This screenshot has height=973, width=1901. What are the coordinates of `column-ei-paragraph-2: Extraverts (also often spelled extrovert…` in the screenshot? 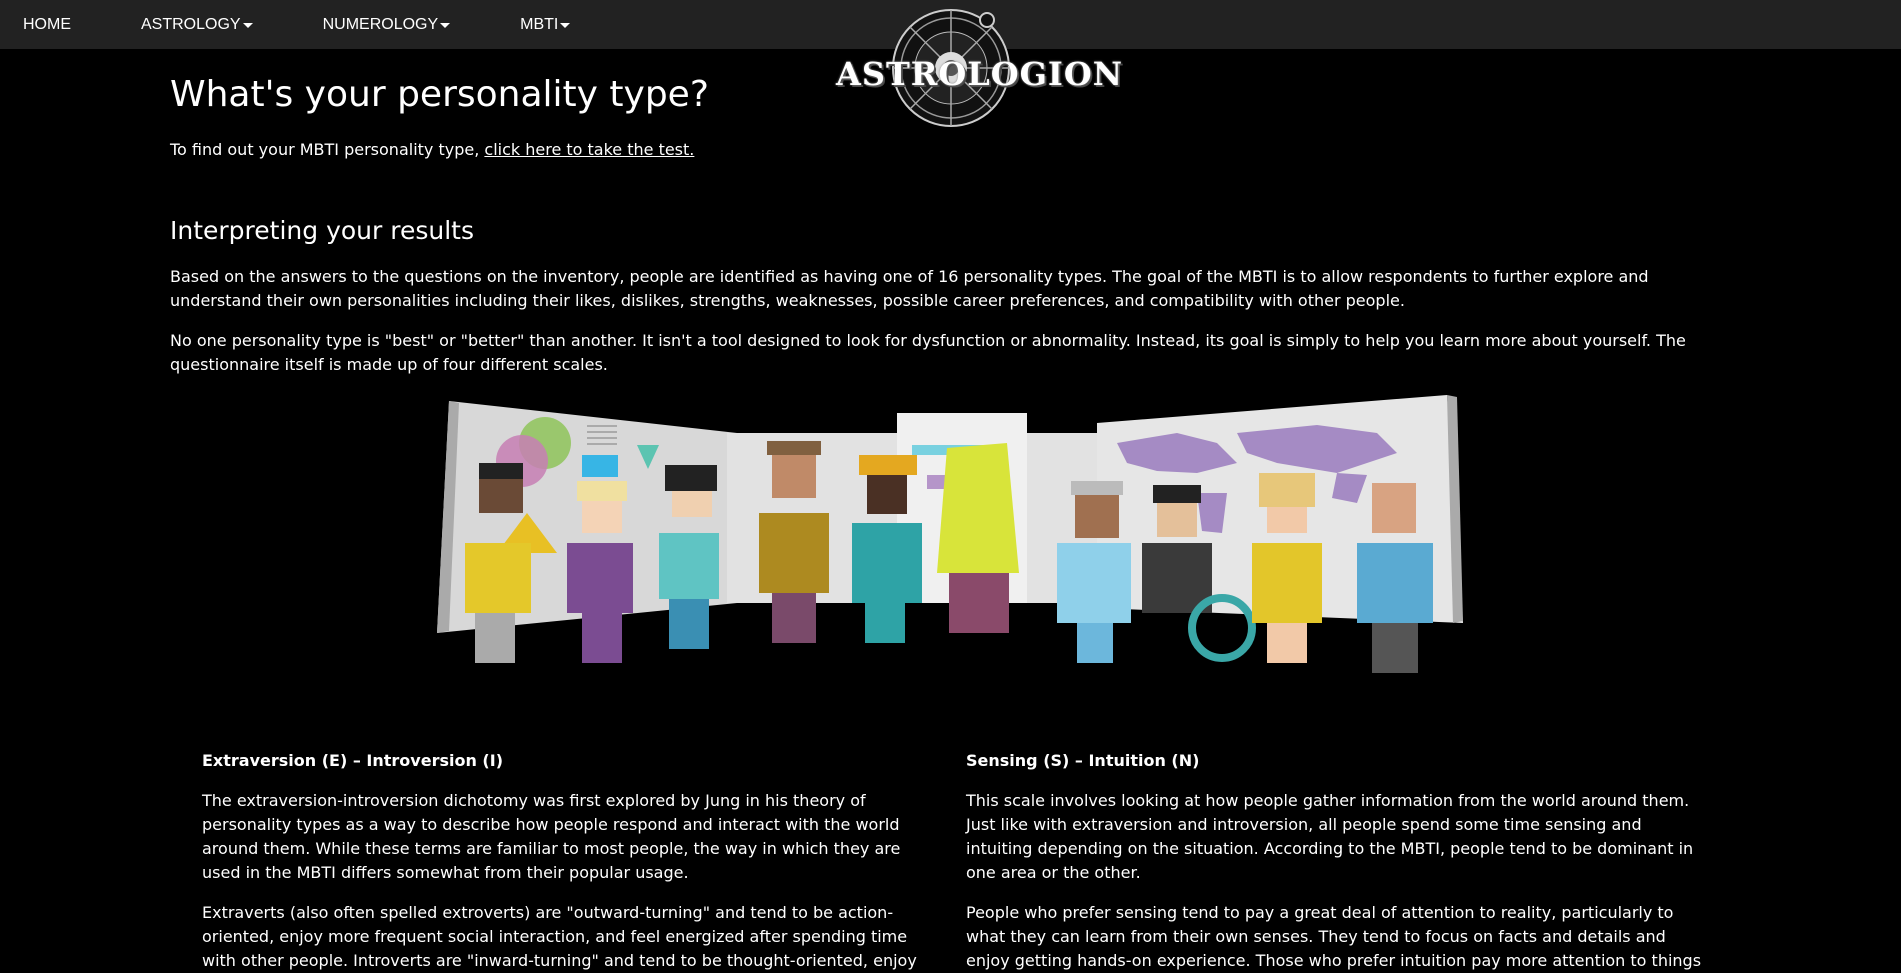 It's located at (559, 936).